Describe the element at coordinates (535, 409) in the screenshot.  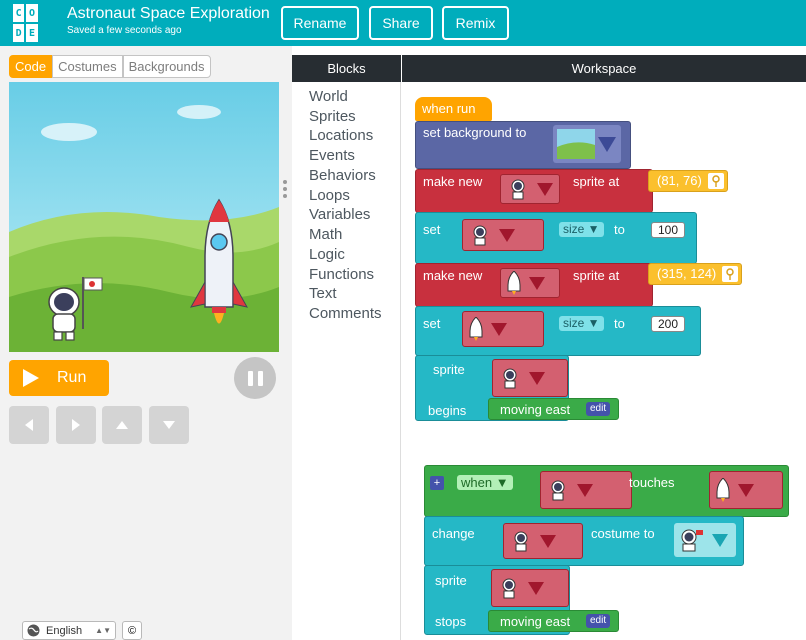
I see `behavior-label: moving east` at that location.